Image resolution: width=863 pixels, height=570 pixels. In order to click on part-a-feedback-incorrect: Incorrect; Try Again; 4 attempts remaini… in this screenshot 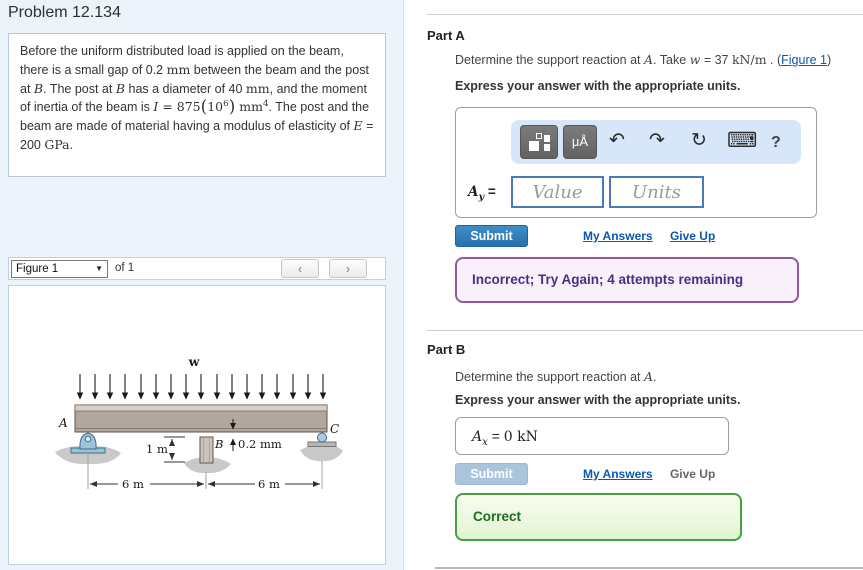, I will do `click(627, 280)`.